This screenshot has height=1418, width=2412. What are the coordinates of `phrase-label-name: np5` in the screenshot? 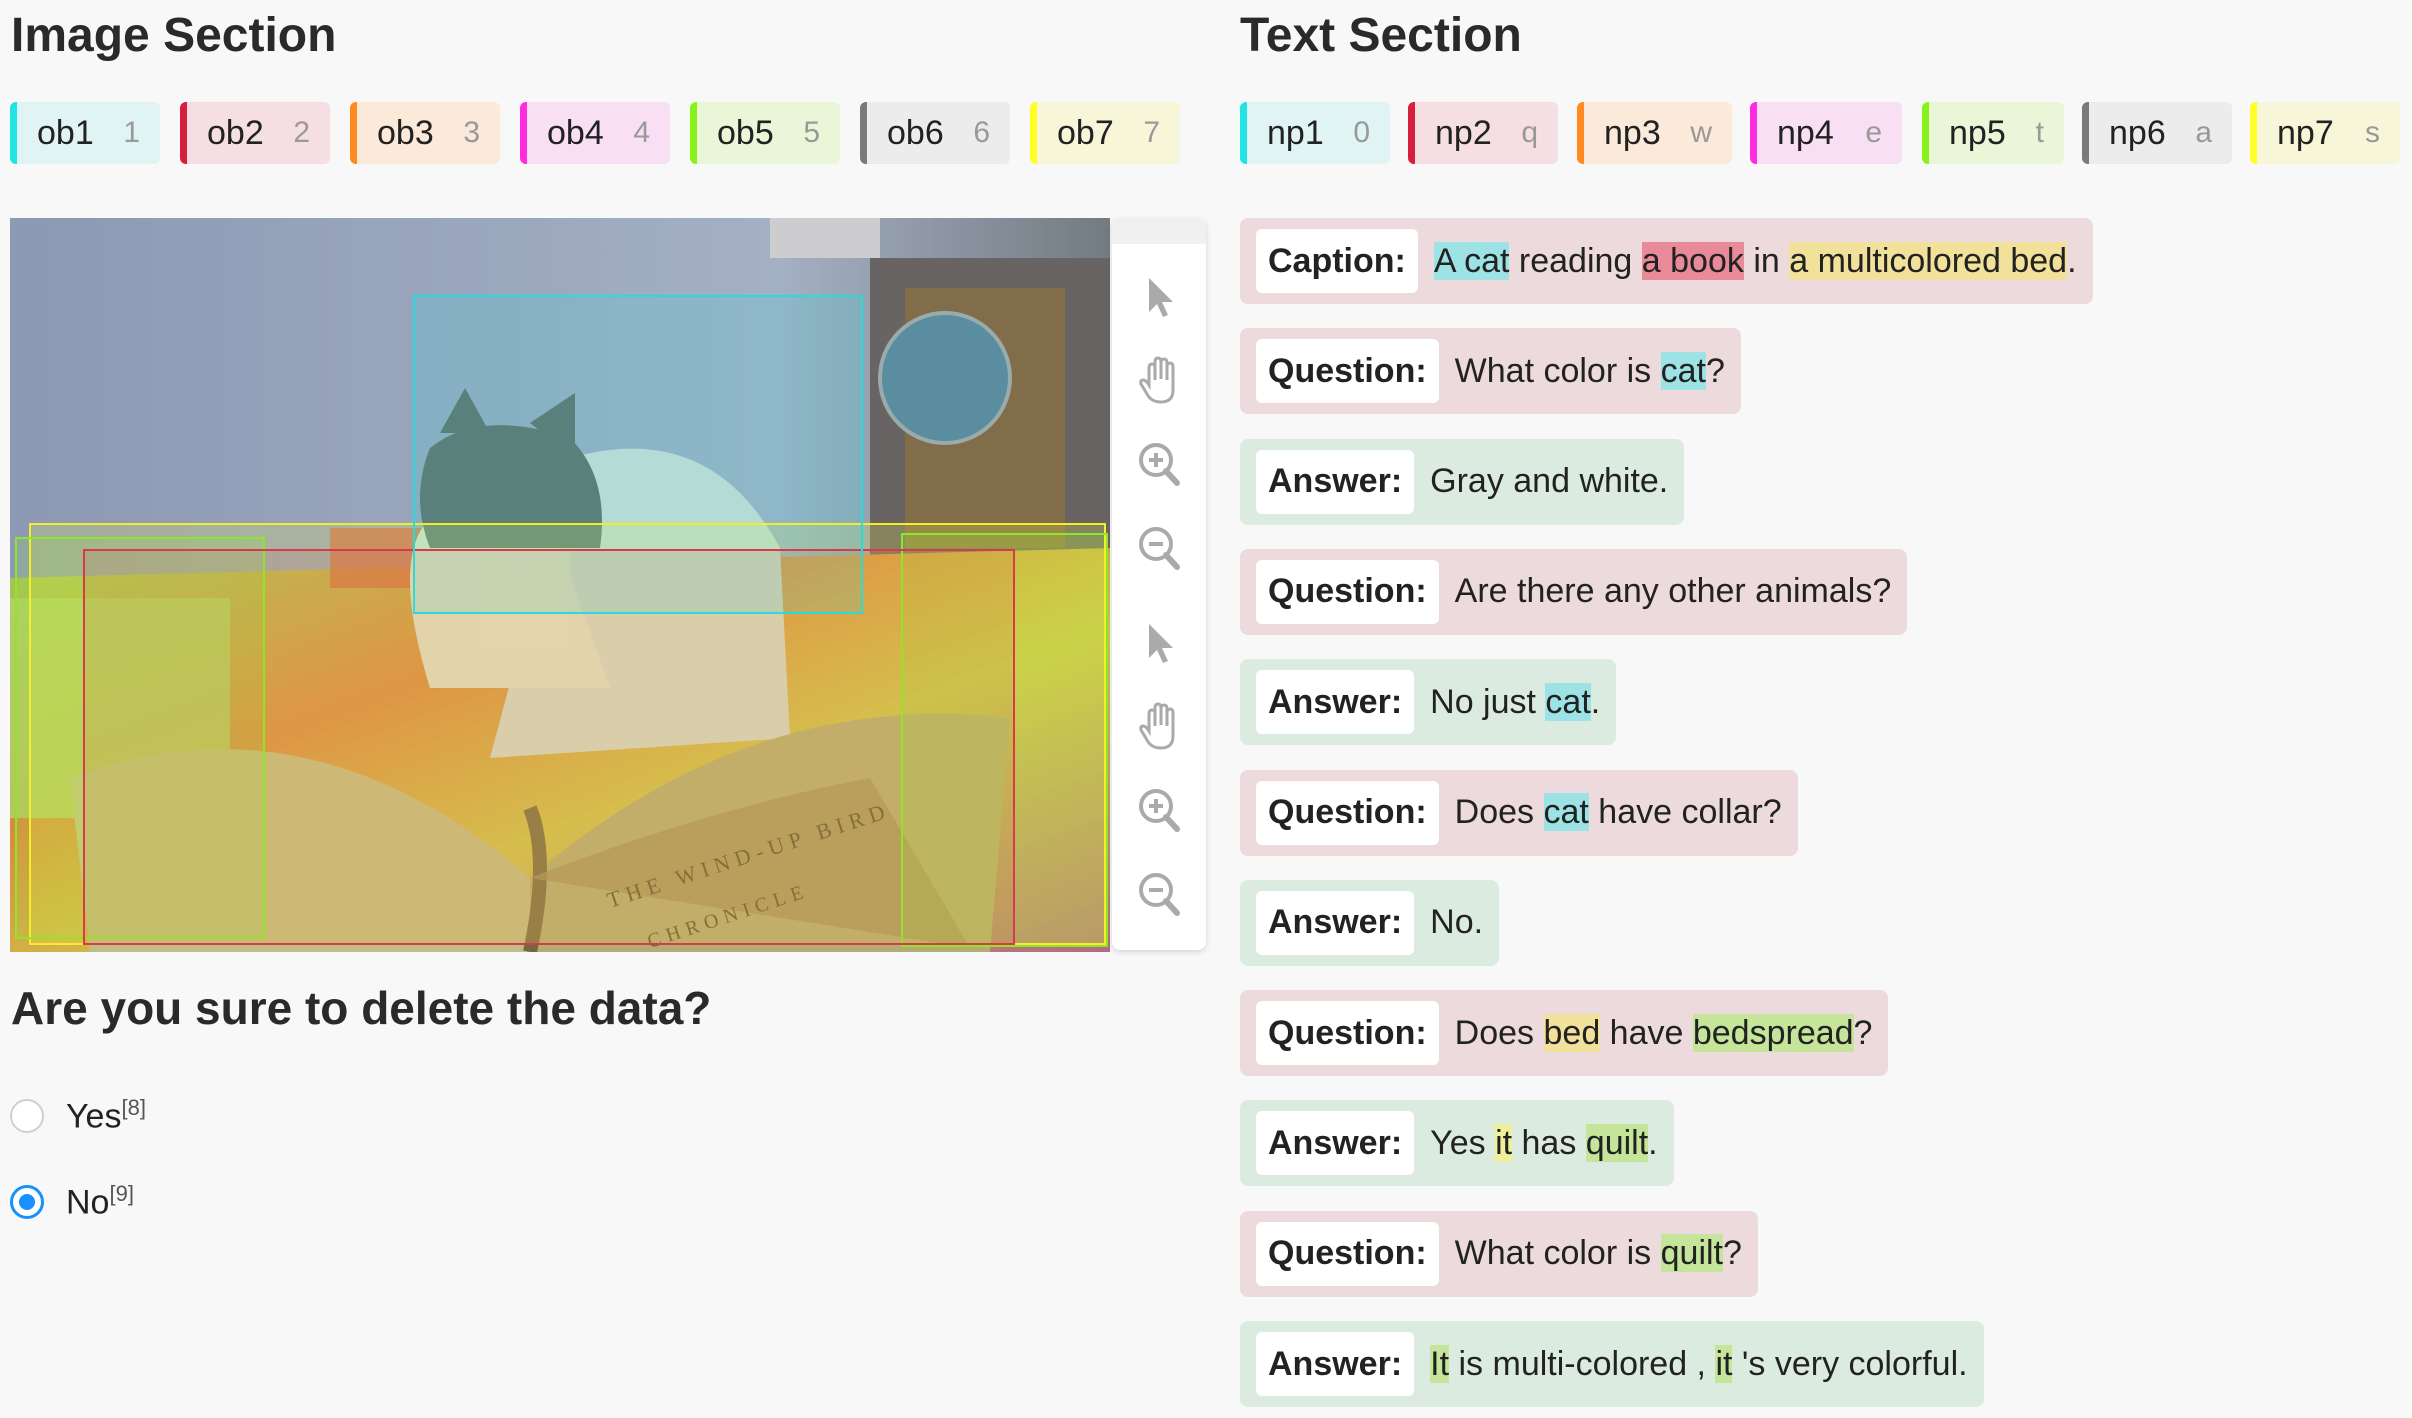 It's located at (1977, 132).